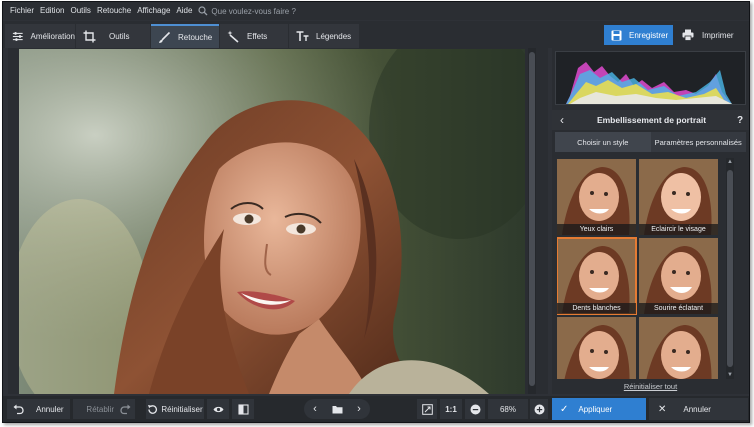  I want to click on zoom-out-icon, so click(475, 409).